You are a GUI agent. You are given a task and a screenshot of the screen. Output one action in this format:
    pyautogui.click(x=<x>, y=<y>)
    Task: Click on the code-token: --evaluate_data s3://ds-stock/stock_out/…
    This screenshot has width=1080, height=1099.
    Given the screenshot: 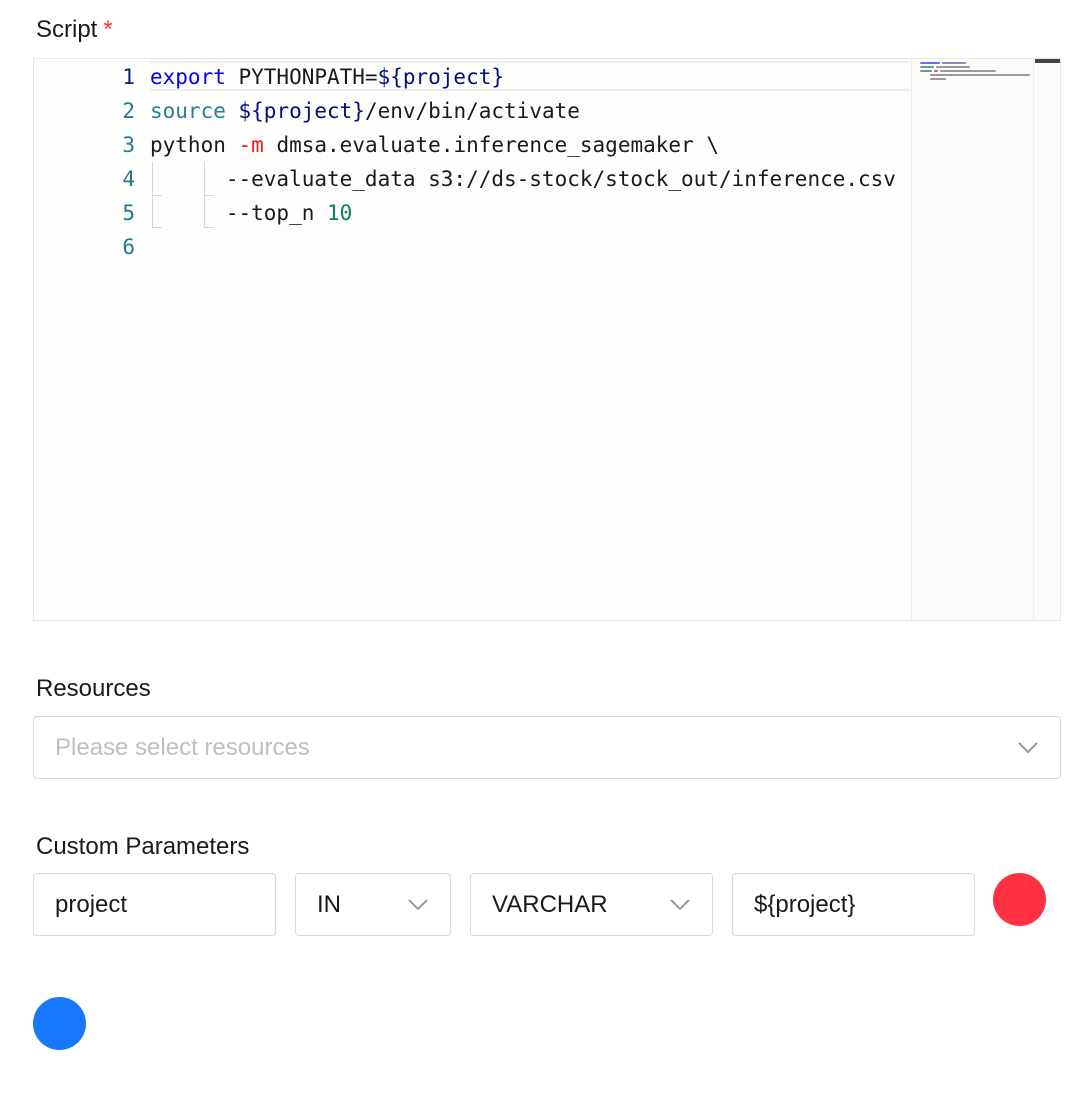 What is the action you would take?
    pyautogui.click(x=523, y=179)
    